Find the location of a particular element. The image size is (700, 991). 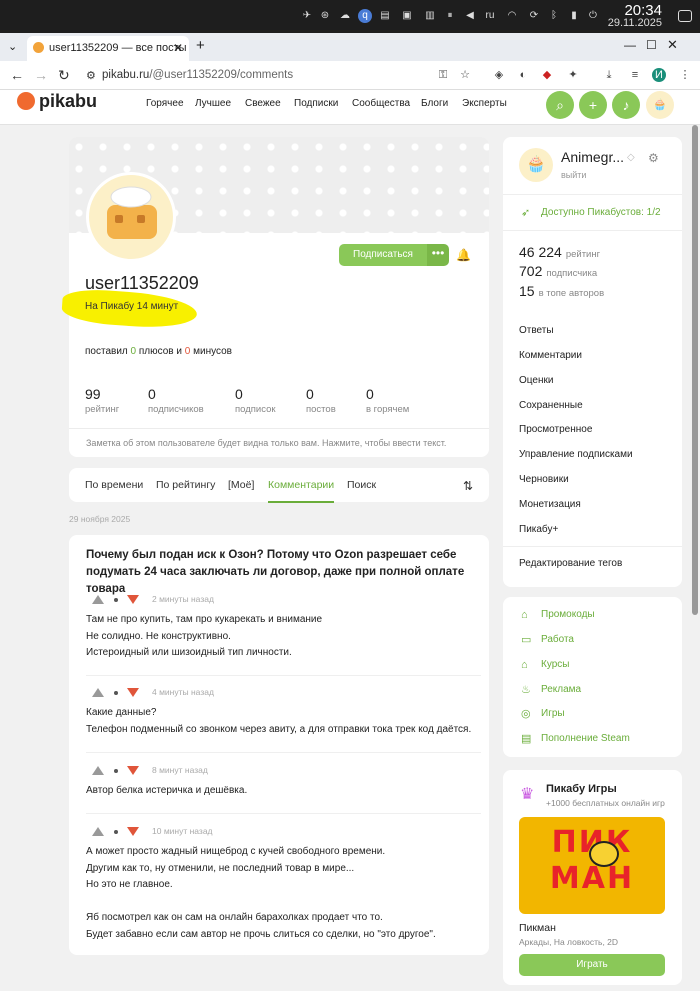

close-tab-icon: ✕ is located at coordinates (178, 48).